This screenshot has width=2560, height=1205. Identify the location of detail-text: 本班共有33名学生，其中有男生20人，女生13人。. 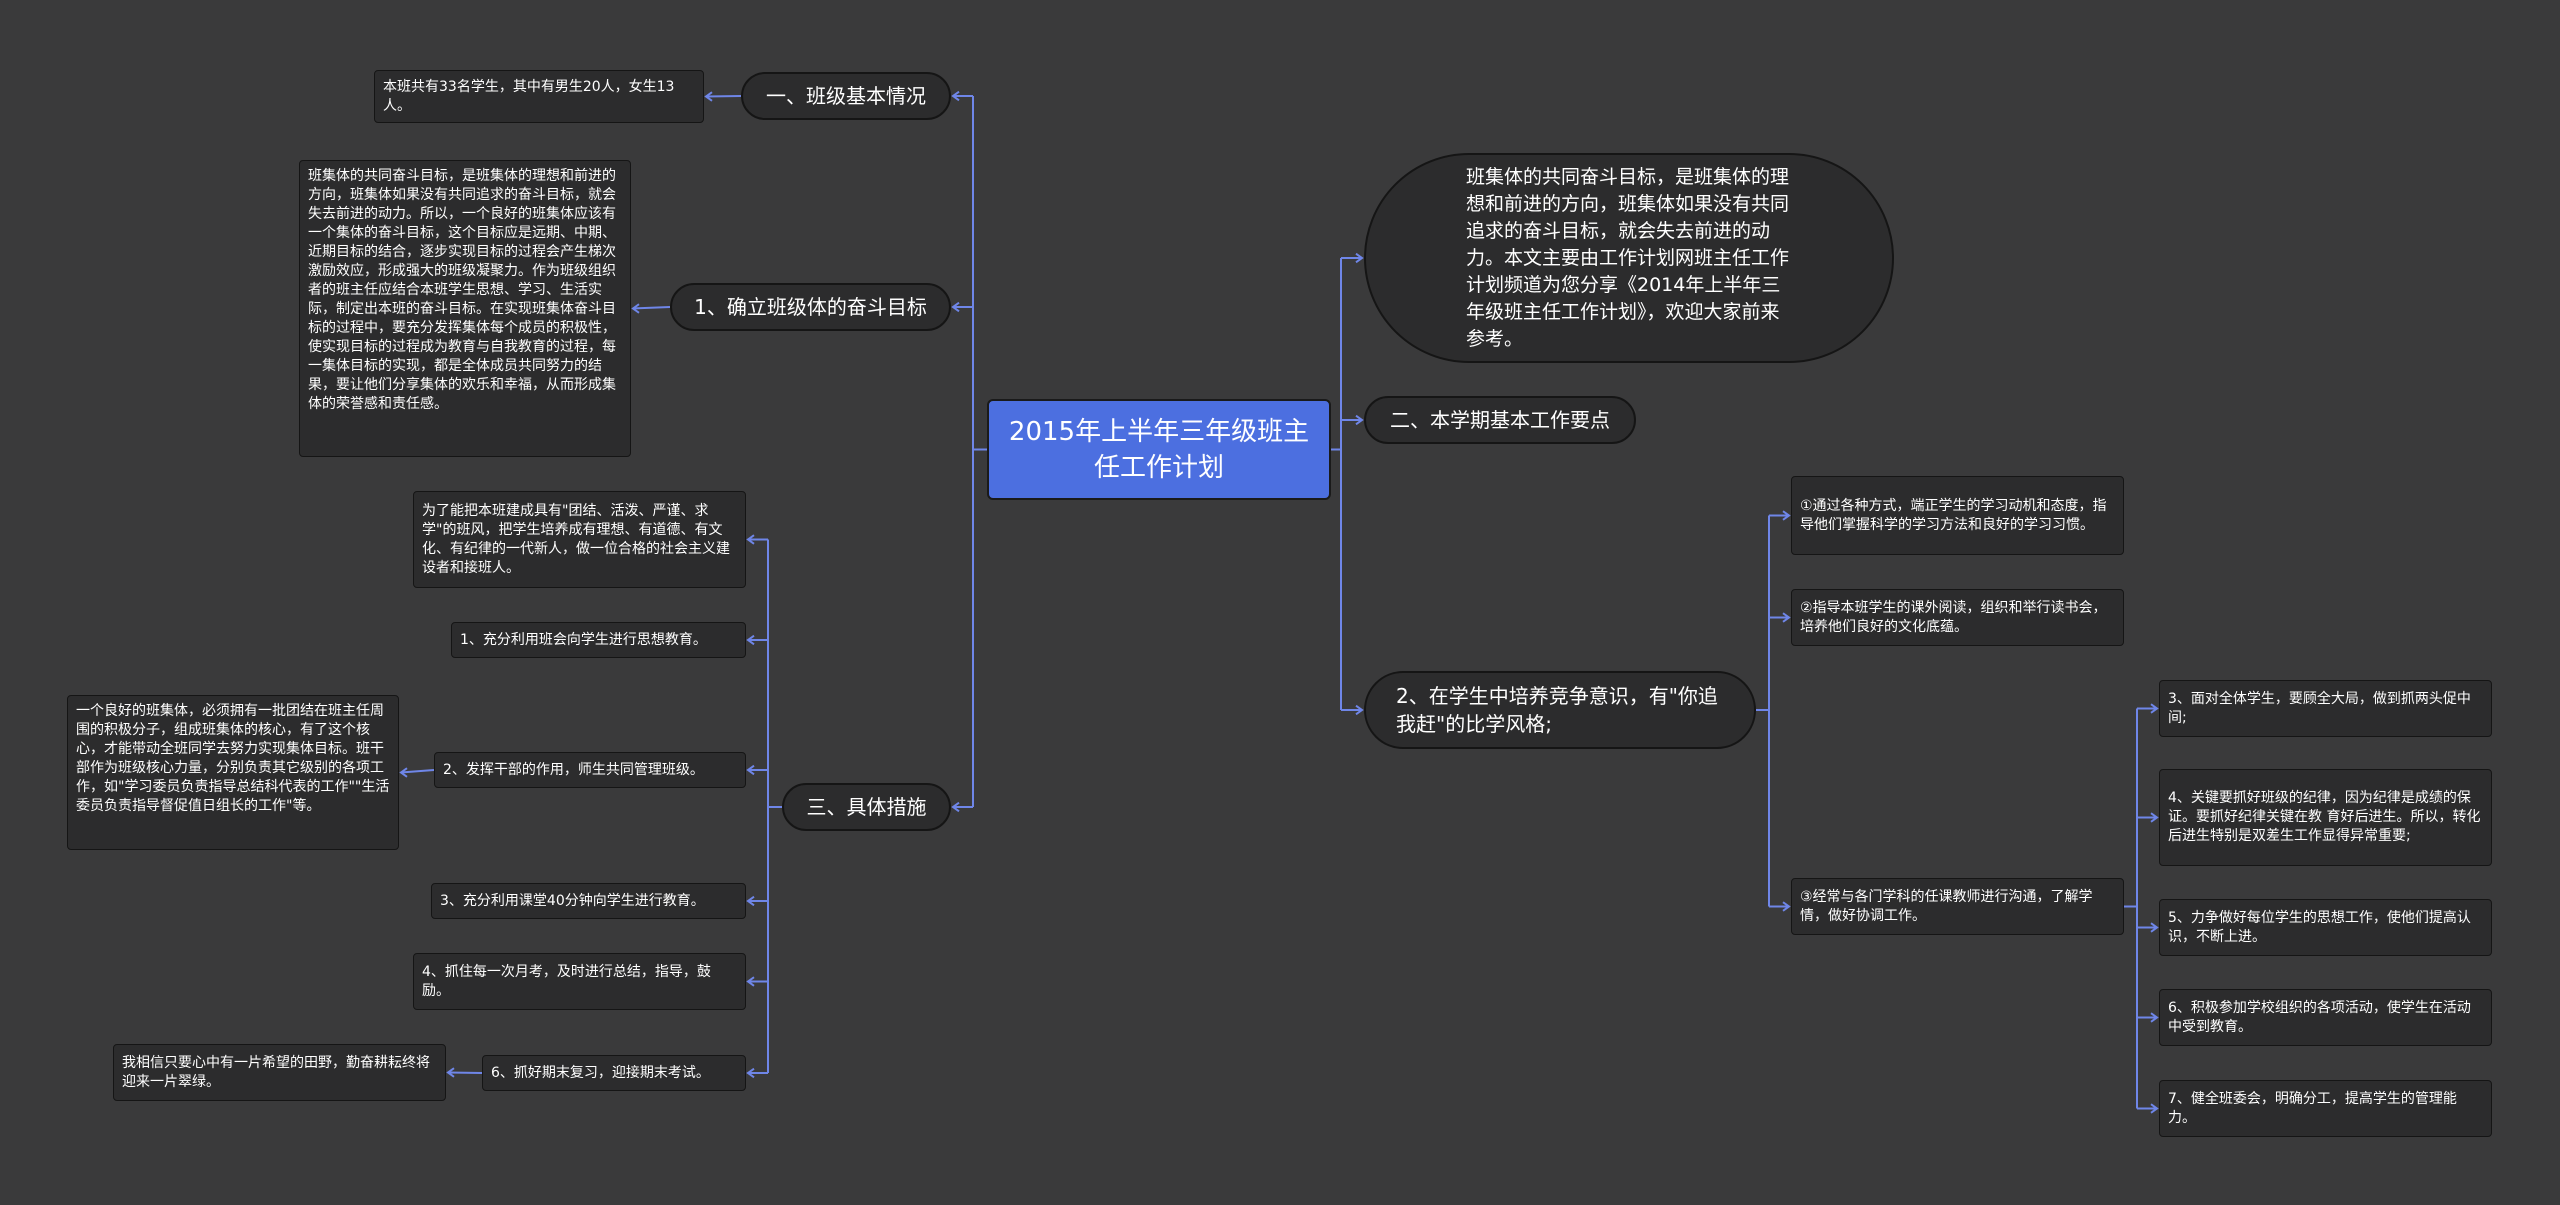
(529, 96).